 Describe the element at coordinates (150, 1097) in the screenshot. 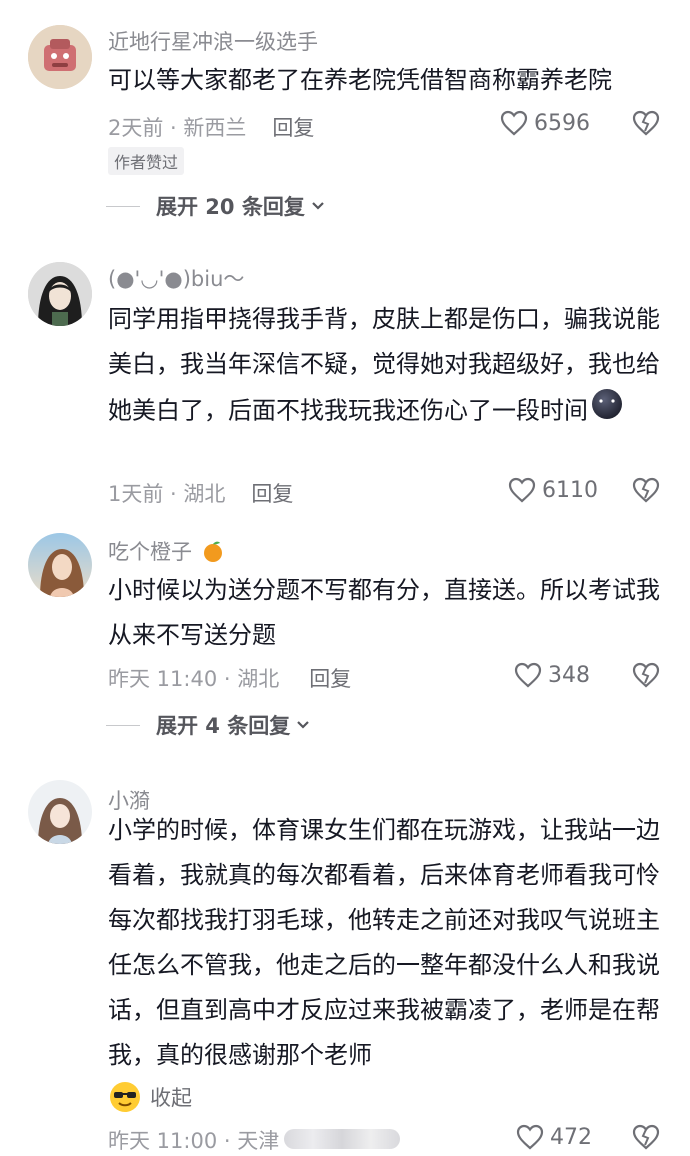

I see `collapse-button: 收起` at that location.